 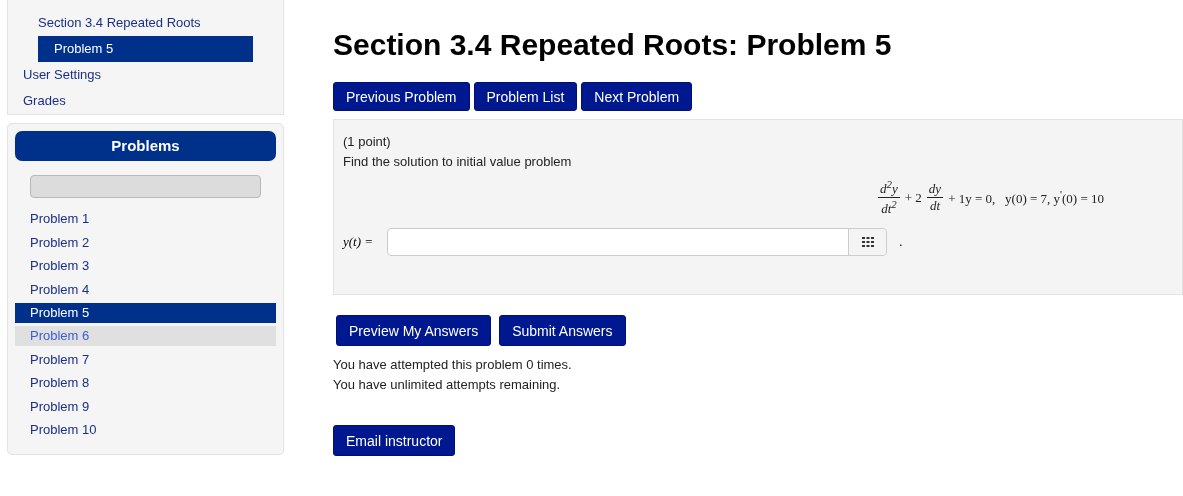 I want to click on problem-link: Problem 7, so click(x=145, y=359).